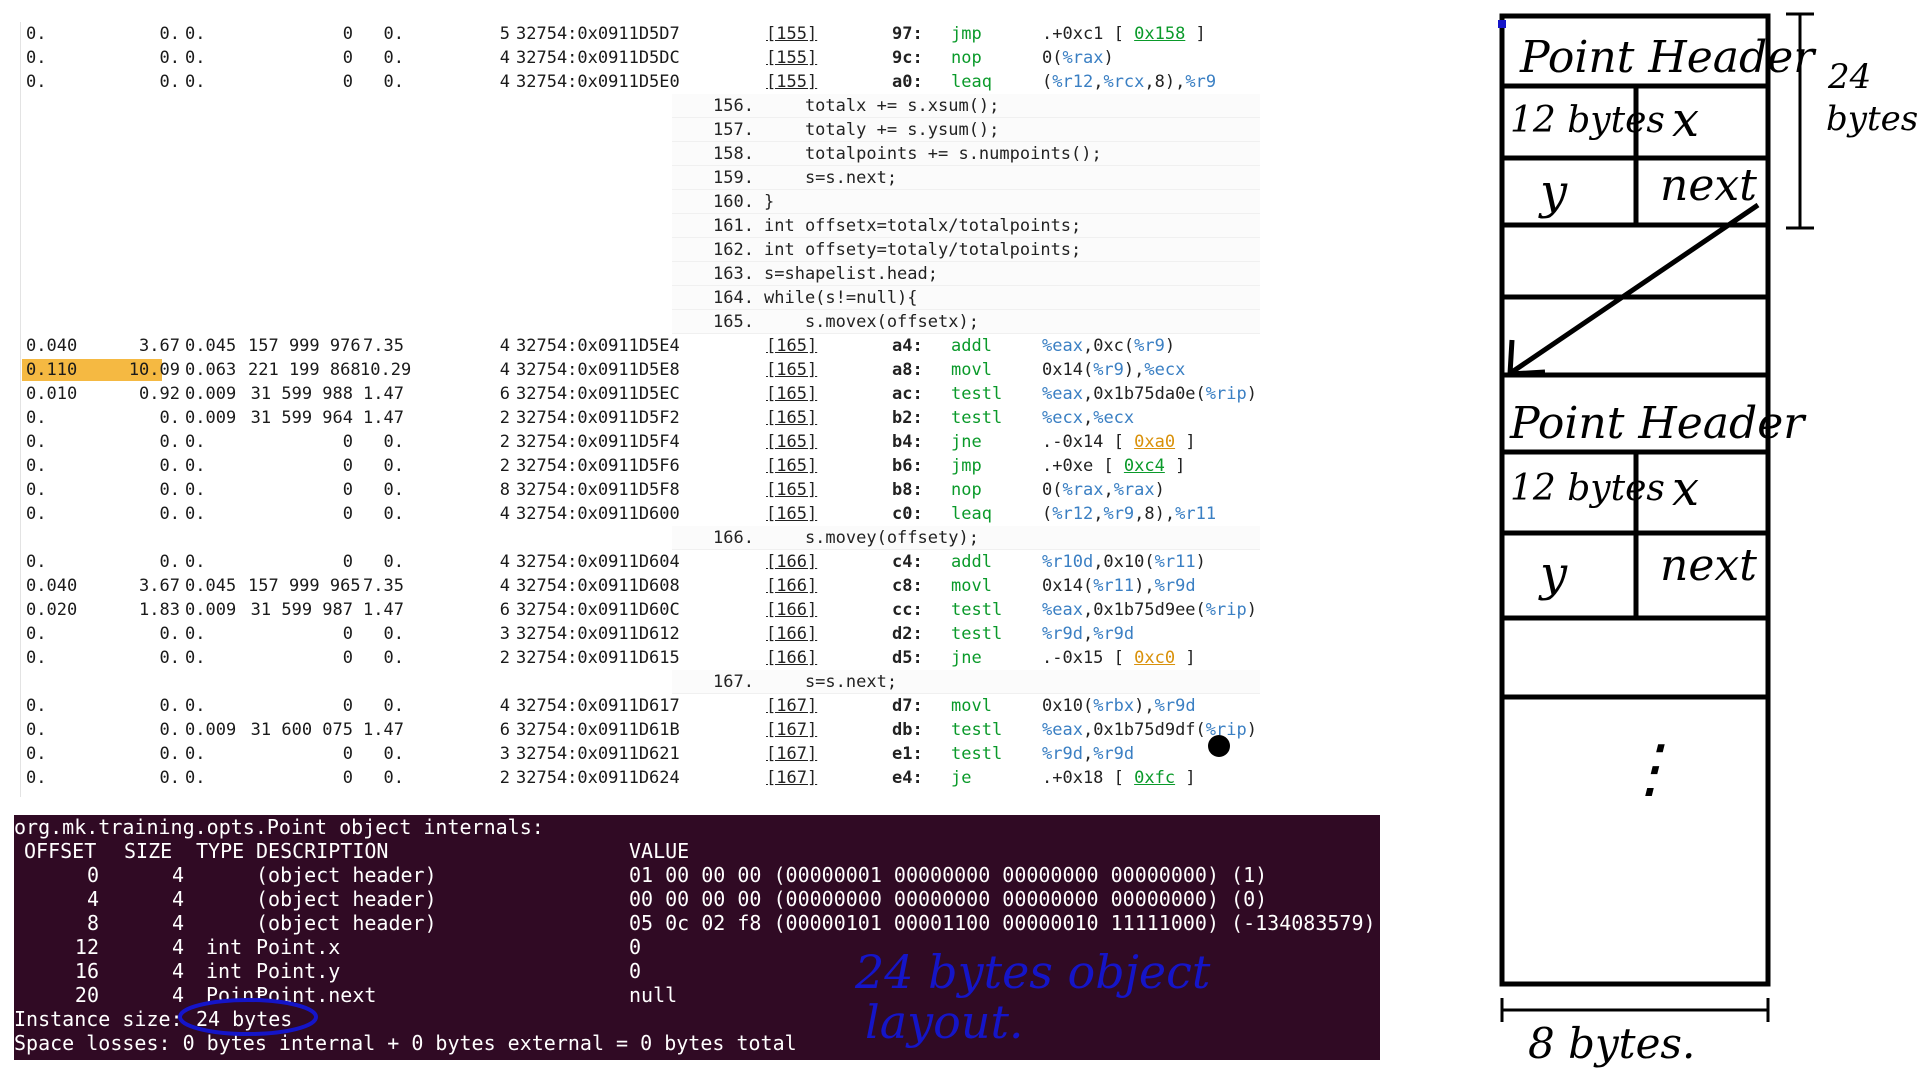  What do you see at coordinates (1144, 466) in the screenshot?
I see `jump-target-link: 0xc4` at bounding box center [1144, 466].